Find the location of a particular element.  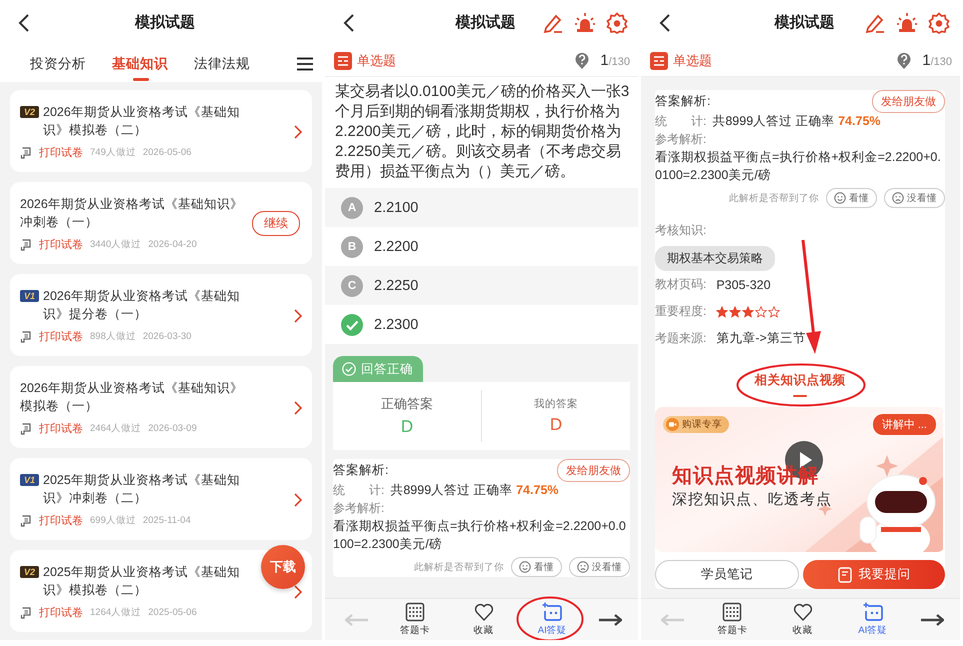

attempt-count: 898人做过 is located at coordinates (113, 336).